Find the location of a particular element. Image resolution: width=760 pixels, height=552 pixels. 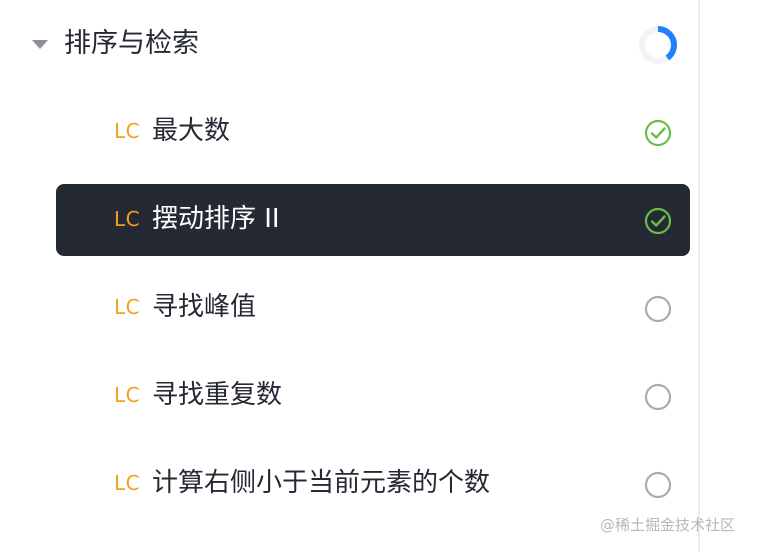

problem-item-4: LC 计算右侧小于当前元素的个数 is located at coordinates (373, 484).